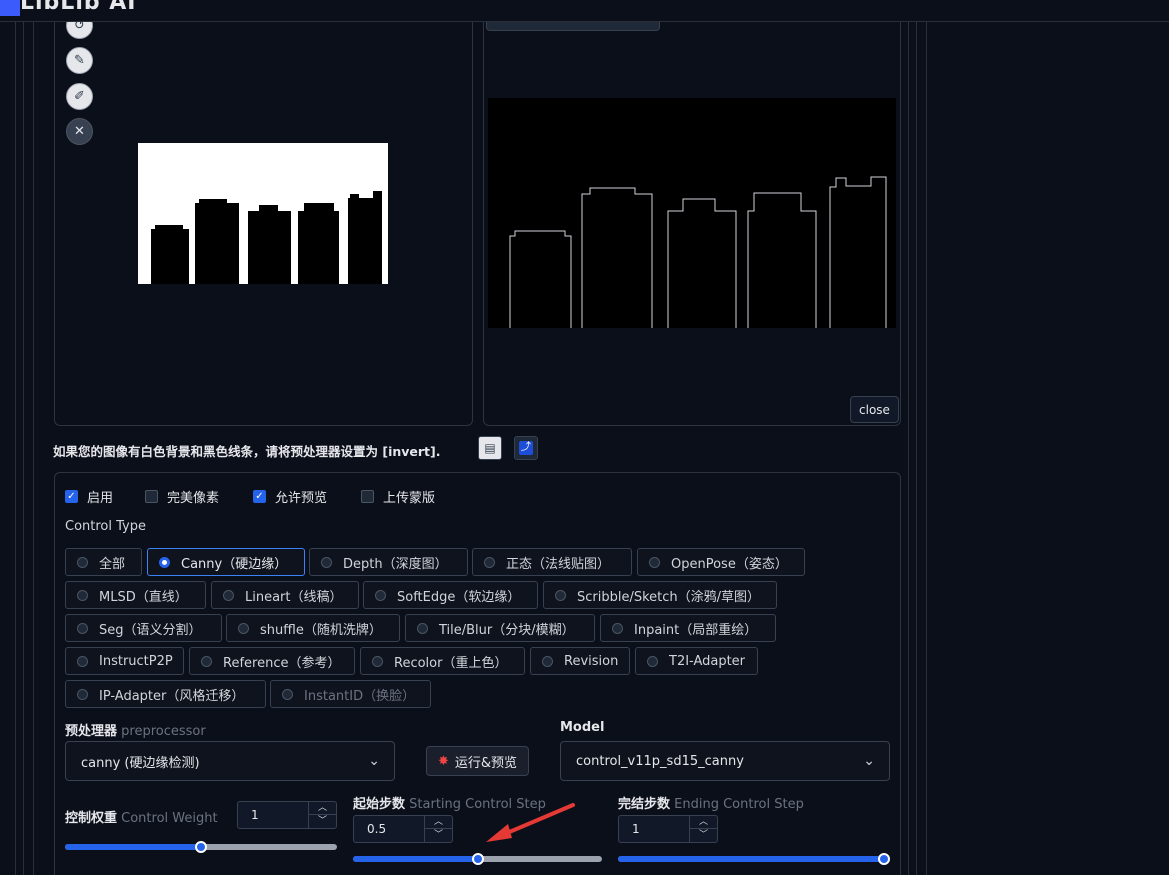 The height and width of the screenshot is (875, 1169). Describe the element at coordinates (580, 661) in the screenshot. I see `control-type-option: Revision` at that location.